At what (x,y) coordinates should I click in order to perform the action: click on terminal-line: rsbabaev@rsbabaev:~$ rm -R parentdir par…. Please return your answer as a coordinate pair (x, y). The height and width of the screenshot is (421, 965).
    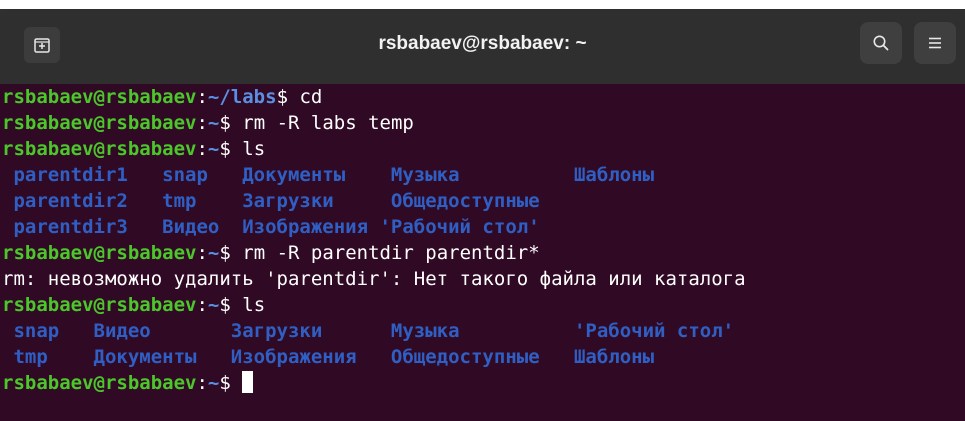
    Looking at the image, I should click on (271, 253).